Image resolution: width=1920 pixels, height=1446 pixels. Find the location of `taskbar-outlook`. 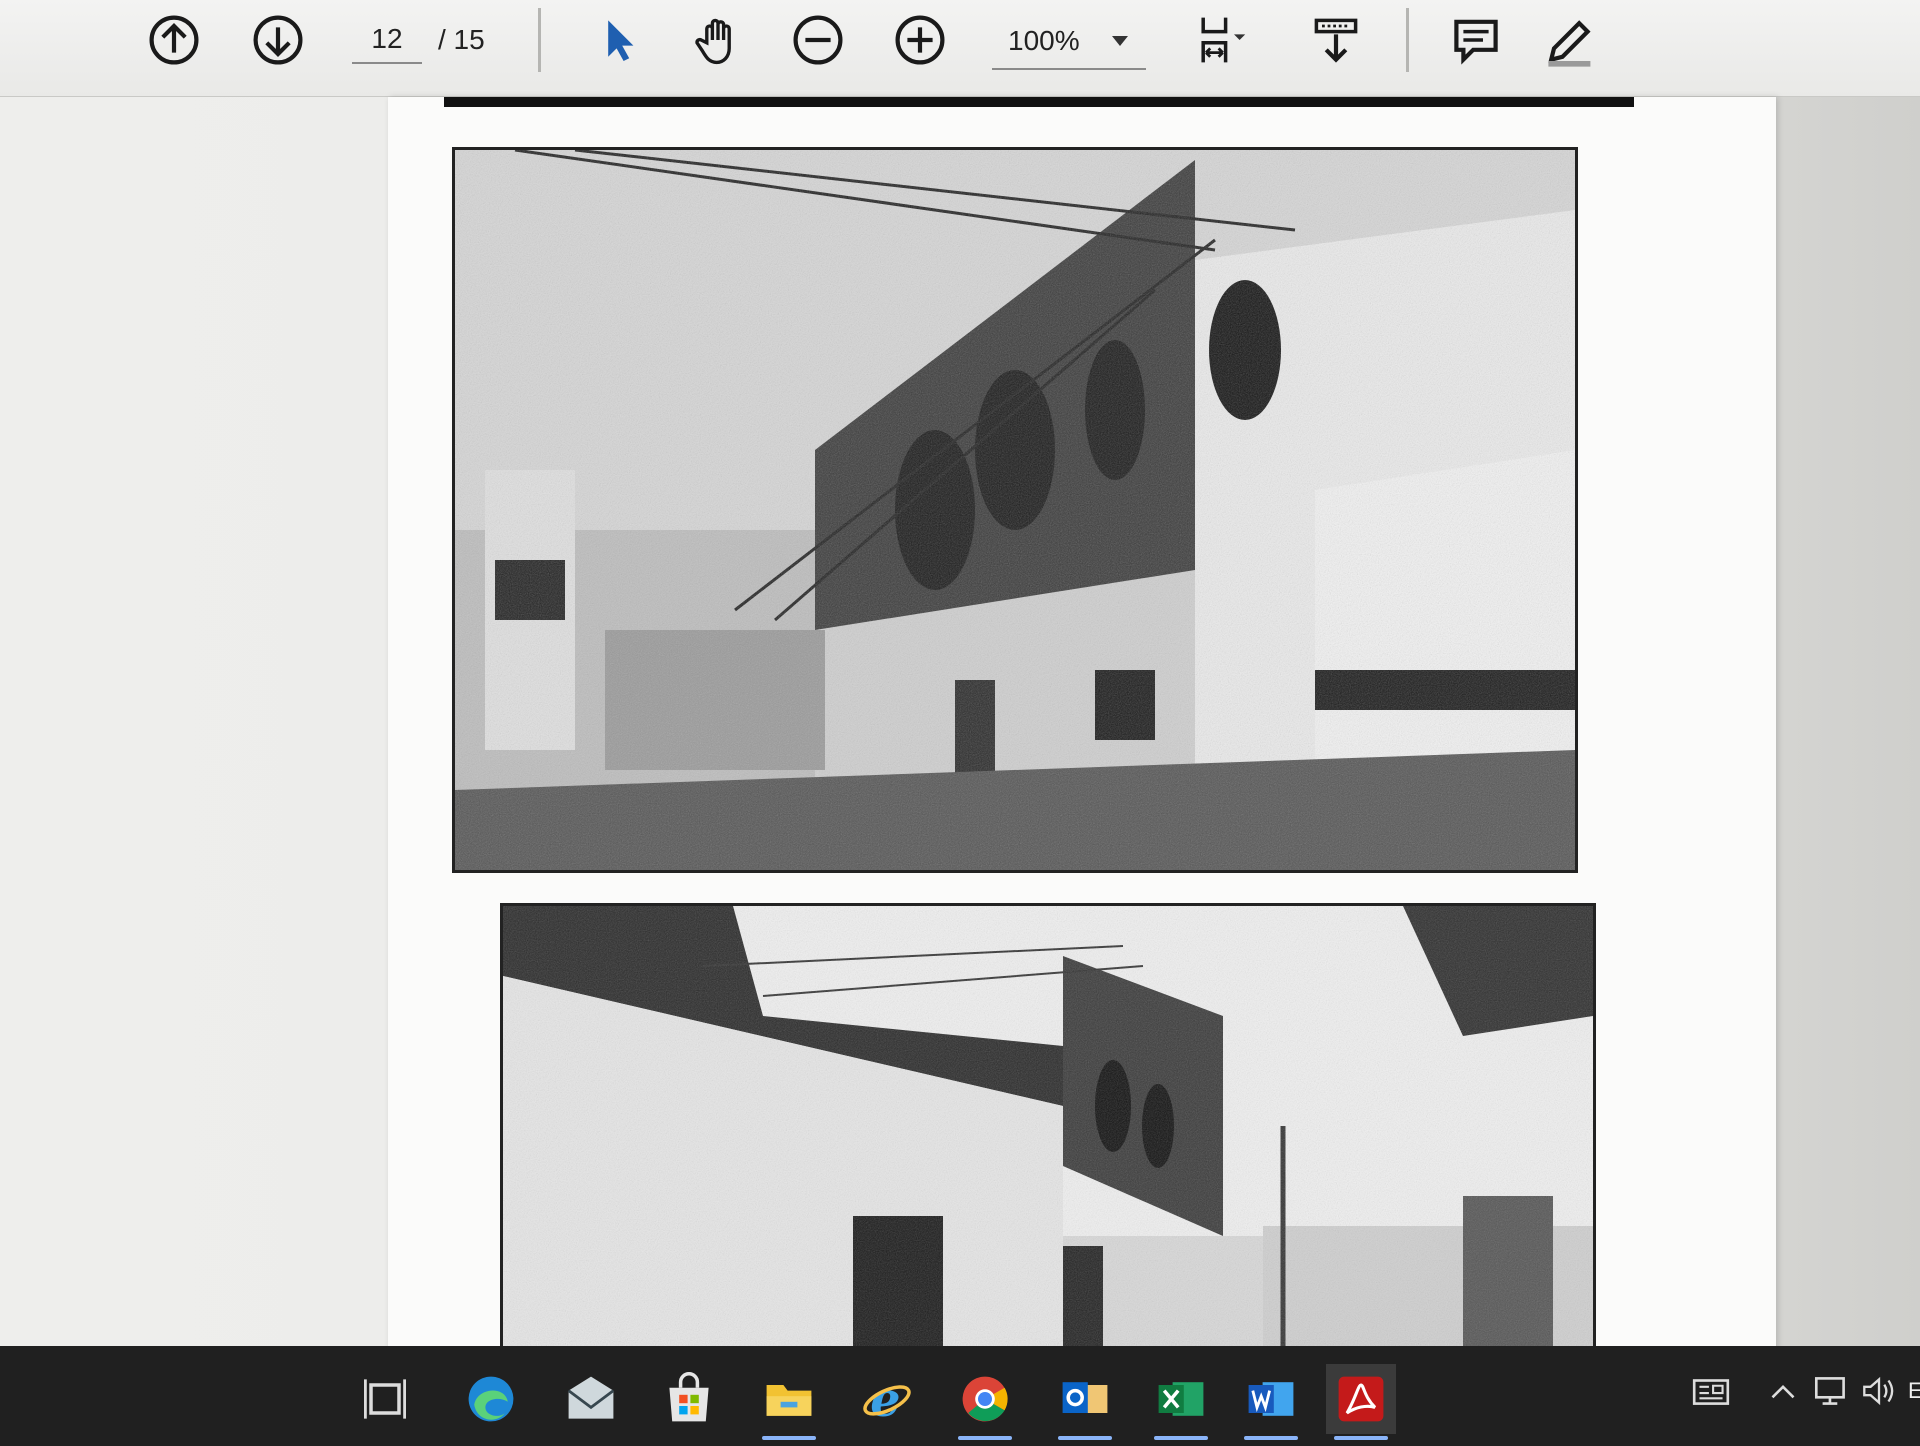

taskbar-outlook is located at coordinates (1085, 1402).